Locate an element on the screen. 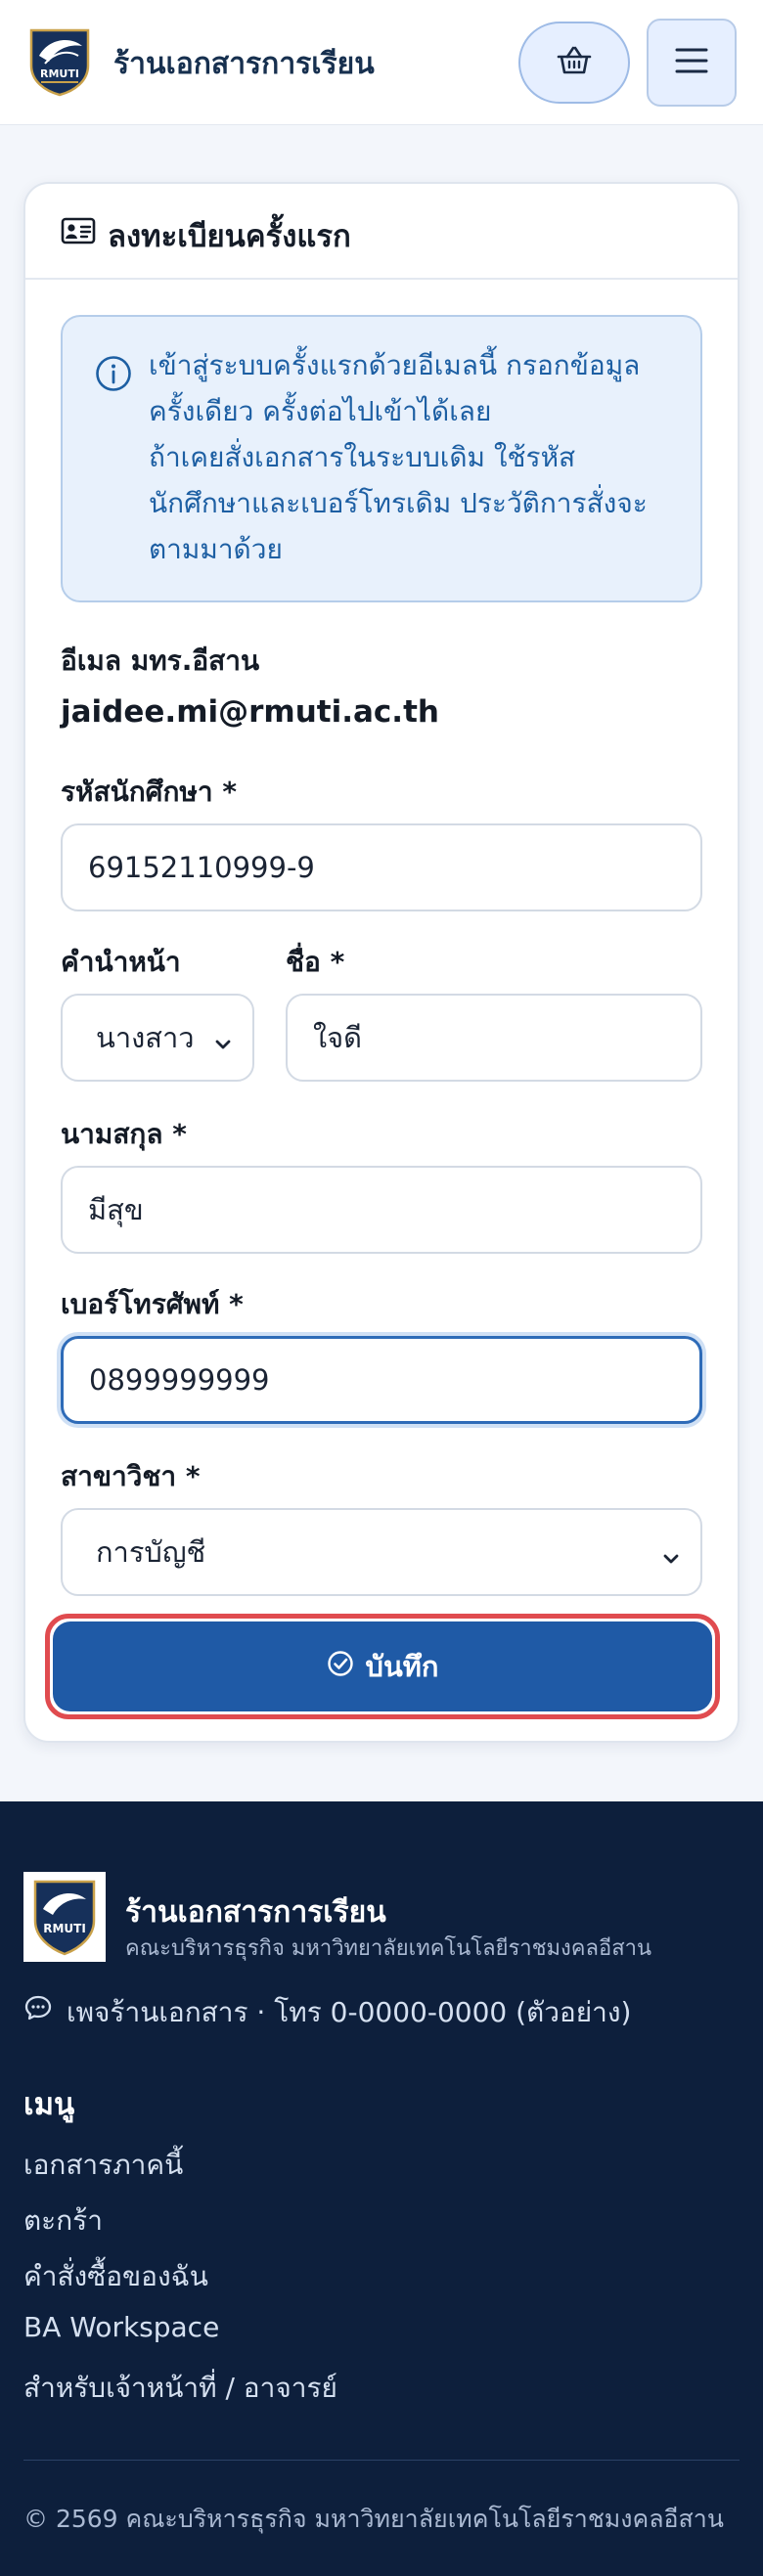  footer-link-ba-workspace: BA Workspace is located at coordinates (121, 2327).